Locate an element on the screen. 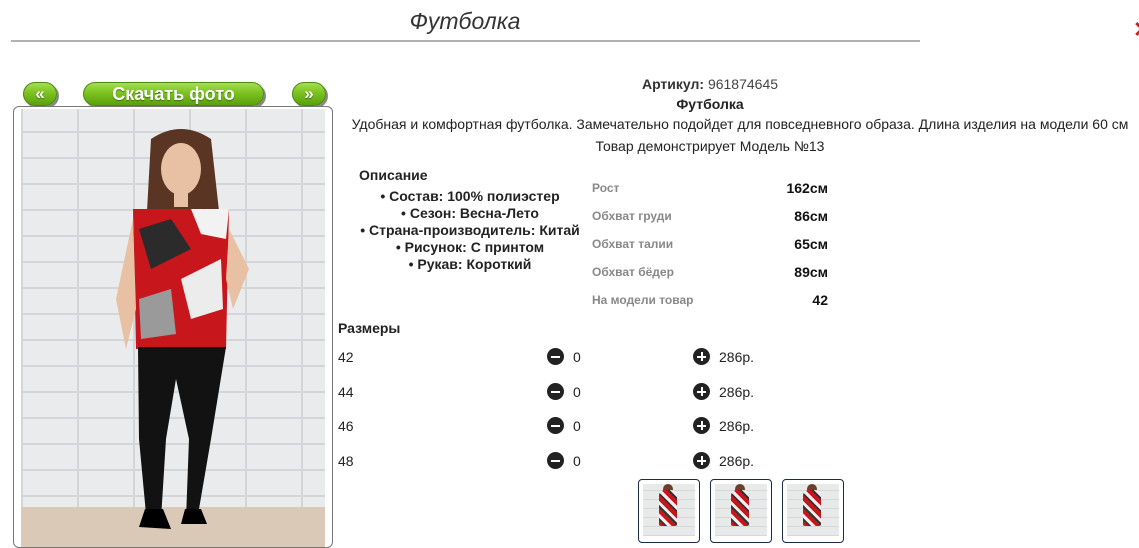  next-photo-button: » is located at coordinates (309, 94).